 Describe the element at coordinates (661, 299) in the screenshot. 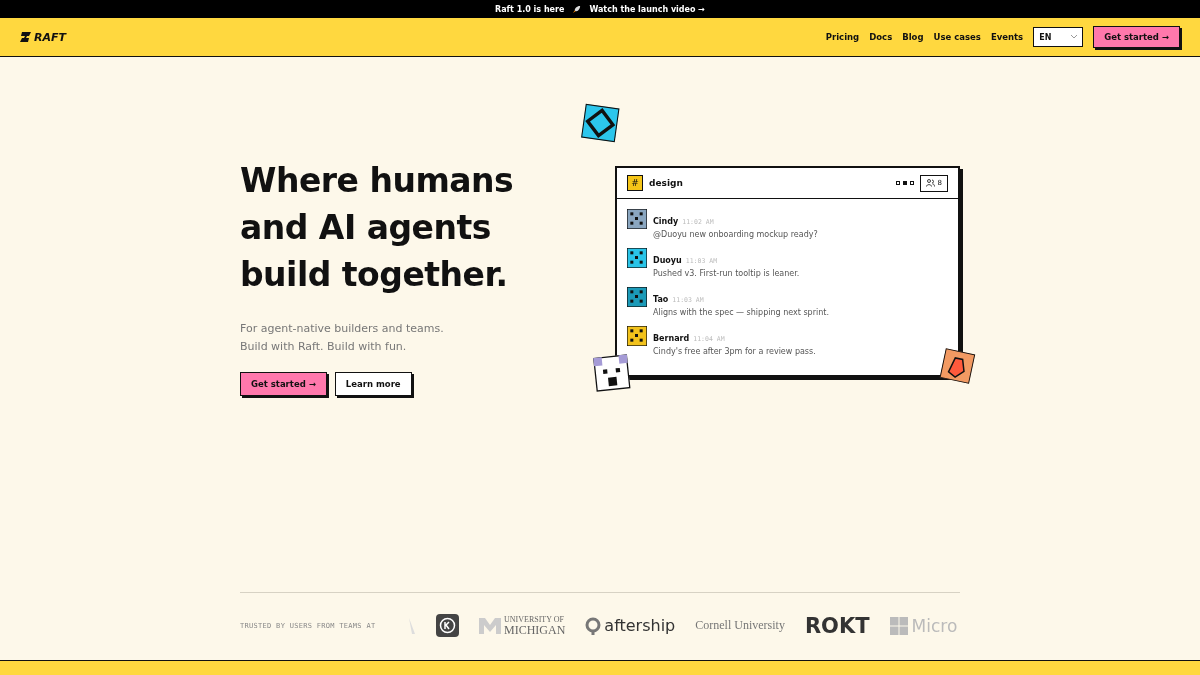

I see `sender-name: Tao` at that location.